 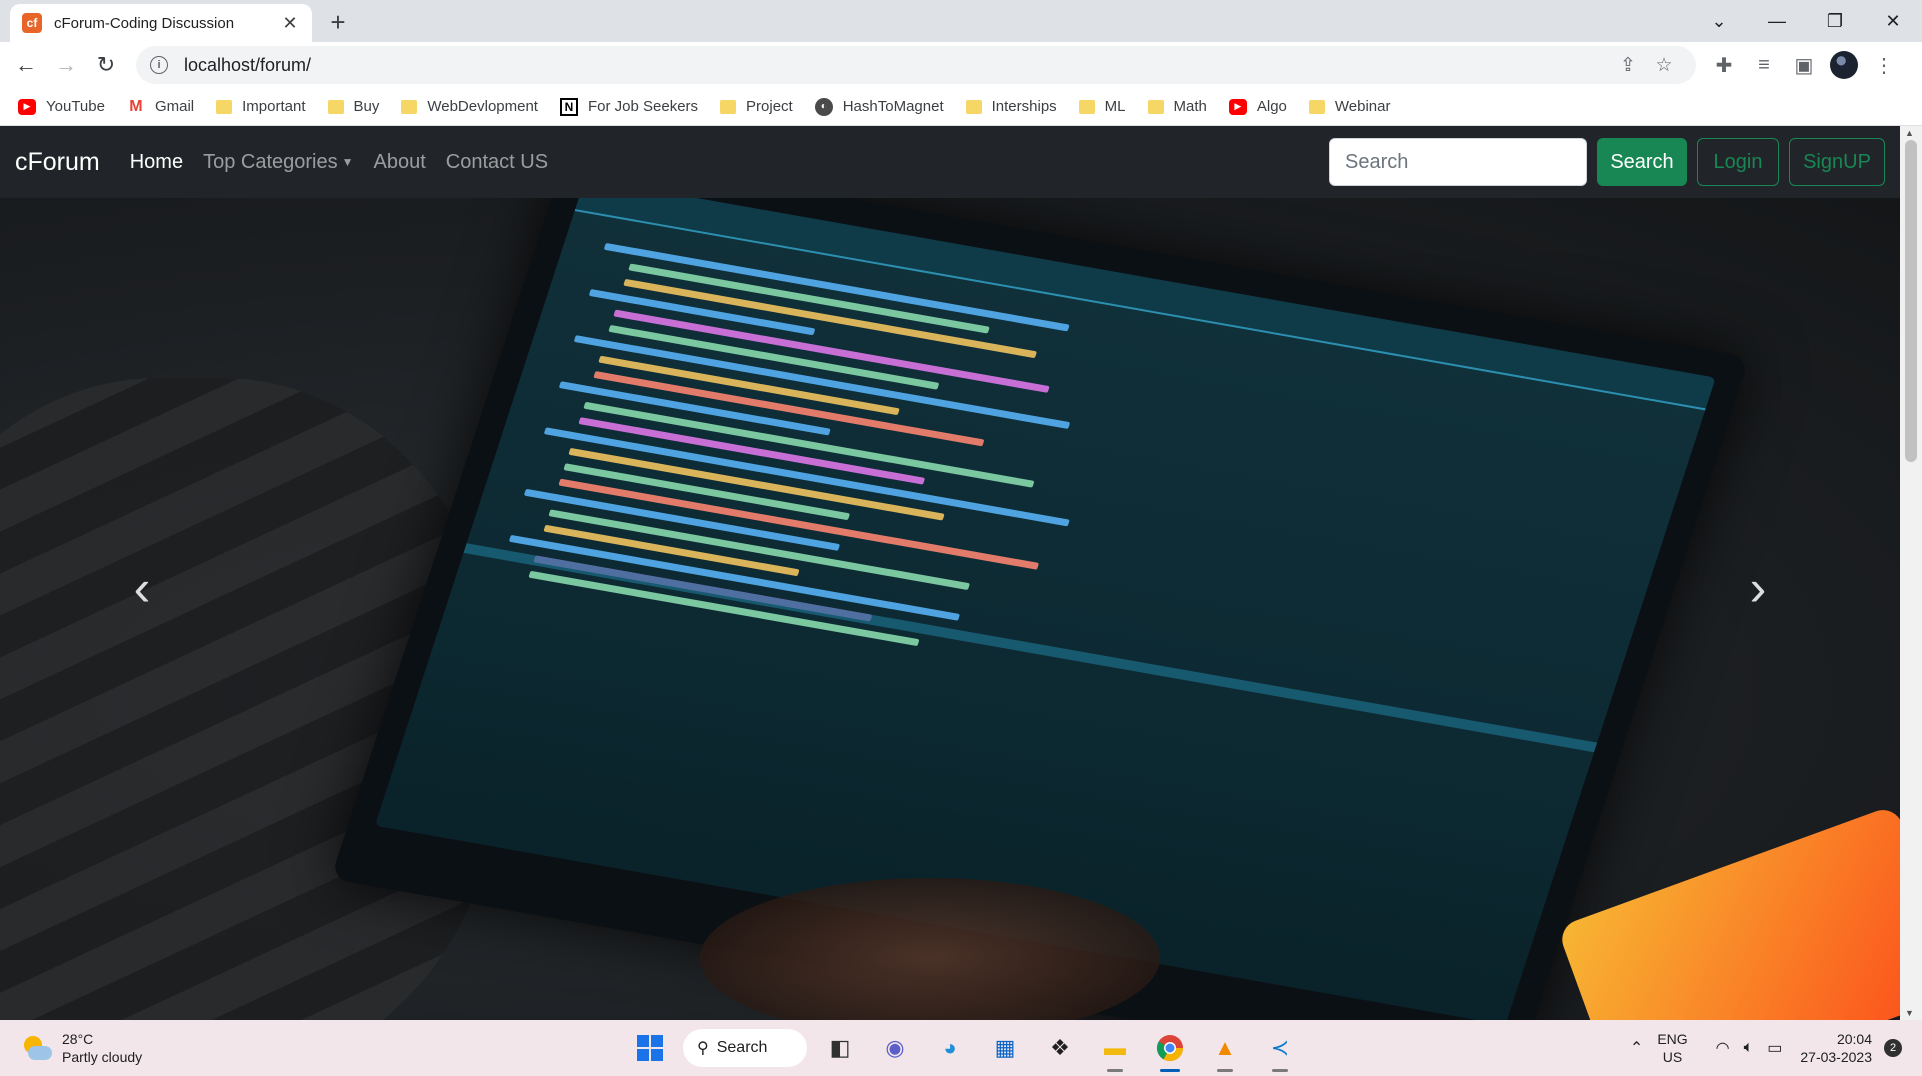 I want to click on bookmark-buy: Buy, so click(x=353, y=106).